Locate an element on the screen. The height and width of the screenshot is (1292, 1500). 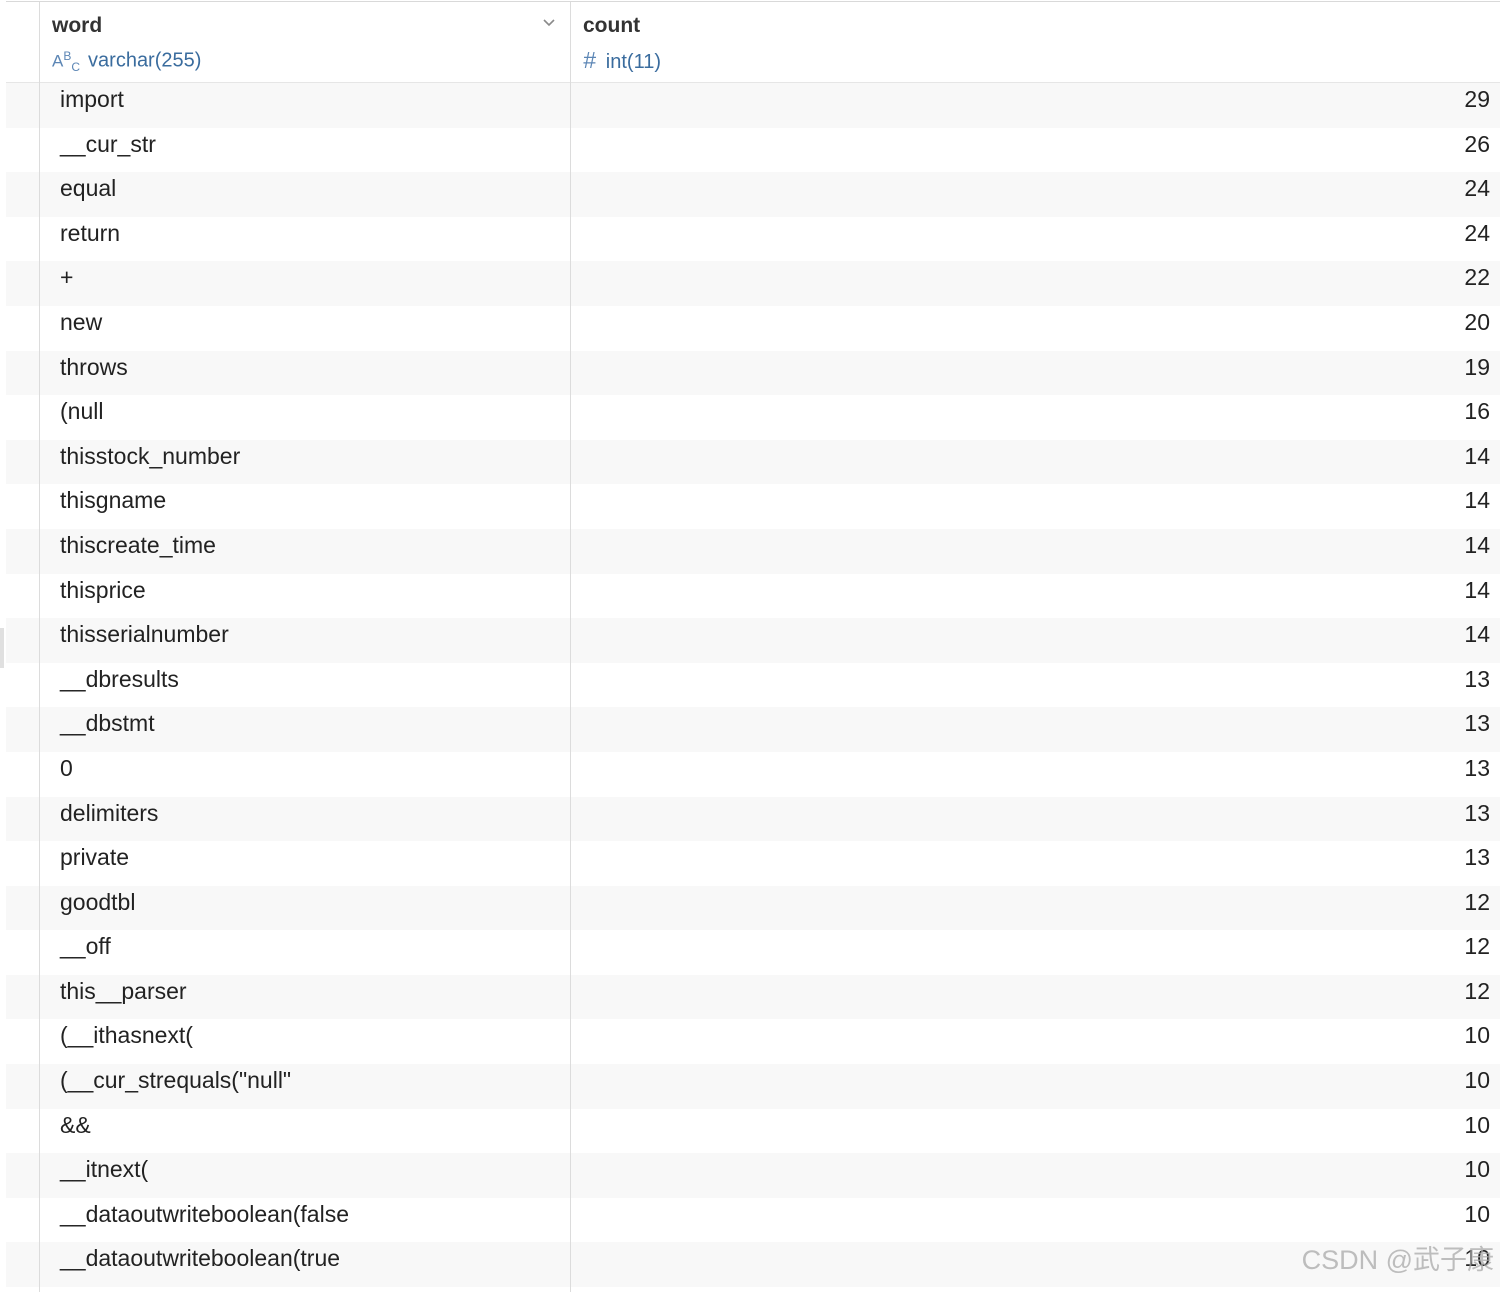
cell-word: thisstock_number is located at coordinates (150, 462).